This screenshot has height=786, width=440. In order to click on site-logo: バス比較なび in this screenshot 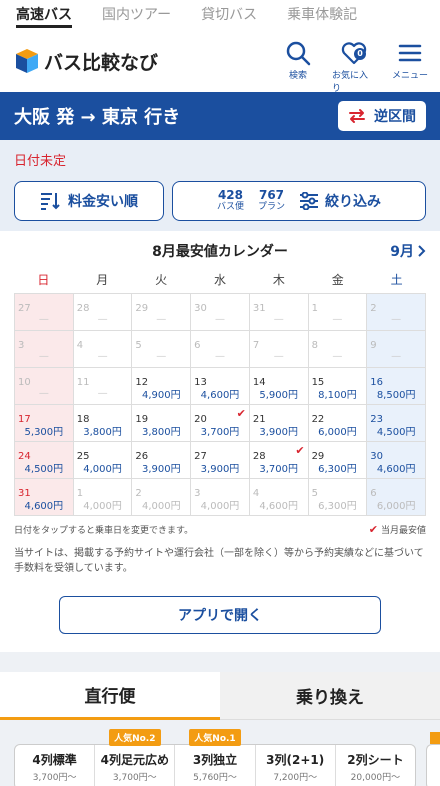, I will do `click(86, 61)`.